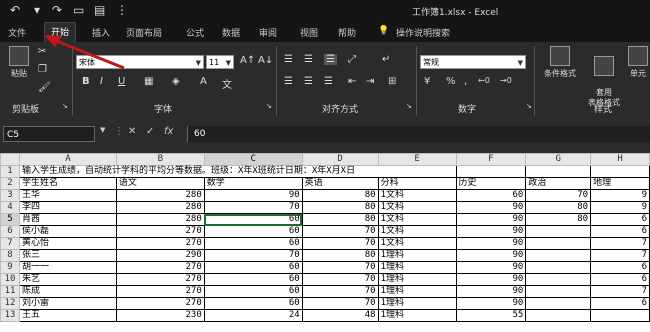 The width and height of the screenshot is (650, 332). I want to click on cell: 黄心怡, so click(67, 243).